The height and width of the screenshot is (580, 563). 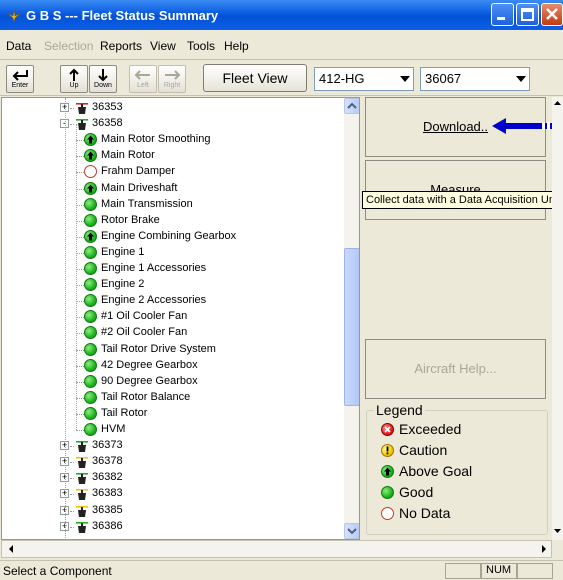 What do you see at coordinates (74, 79) in the screenshot?
I see `up-button: Up` at bounding box center [74, 79].